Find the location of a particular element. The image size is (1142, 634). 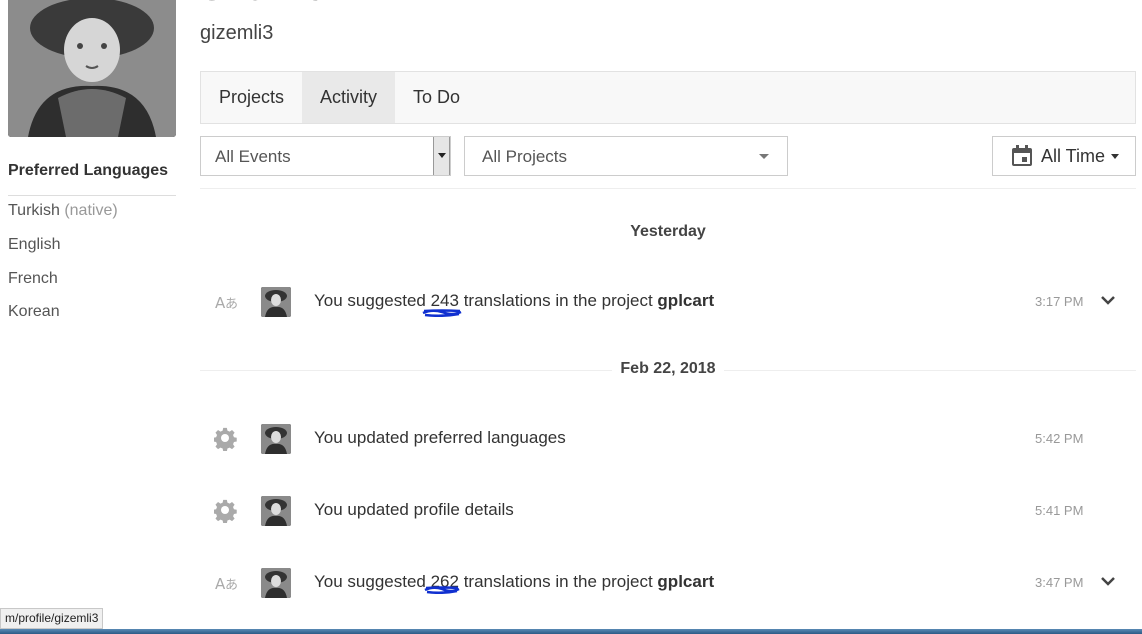

events-filter-select: All Events is located at coordinates (325, 156).